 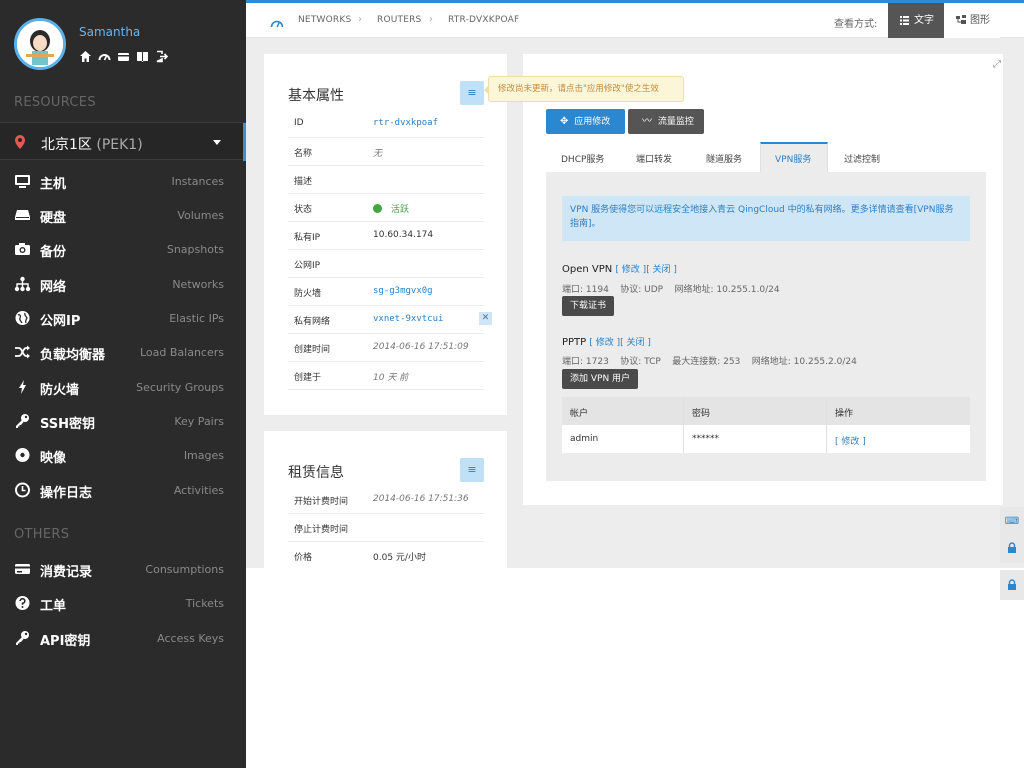 What do you see at coordinates (66, 145) in the screenshot?
I see `region-name: 北京1区` at bounding box center [66, 145].